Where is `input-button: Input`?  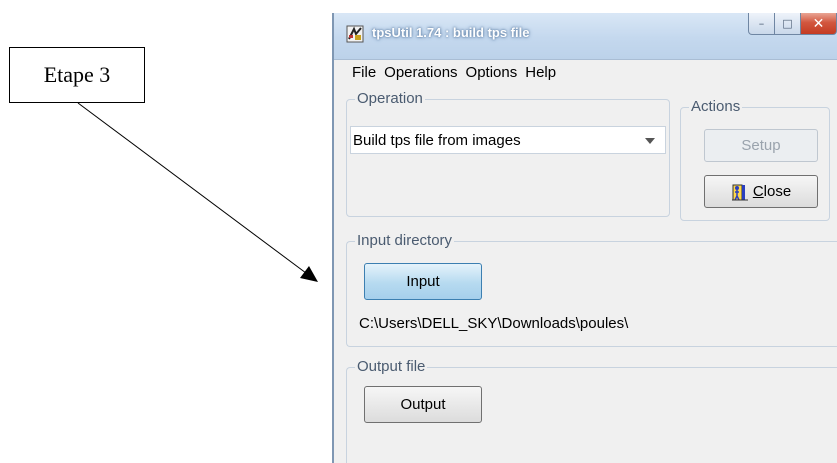
input-button: Input is located at coordinates (423, 281).